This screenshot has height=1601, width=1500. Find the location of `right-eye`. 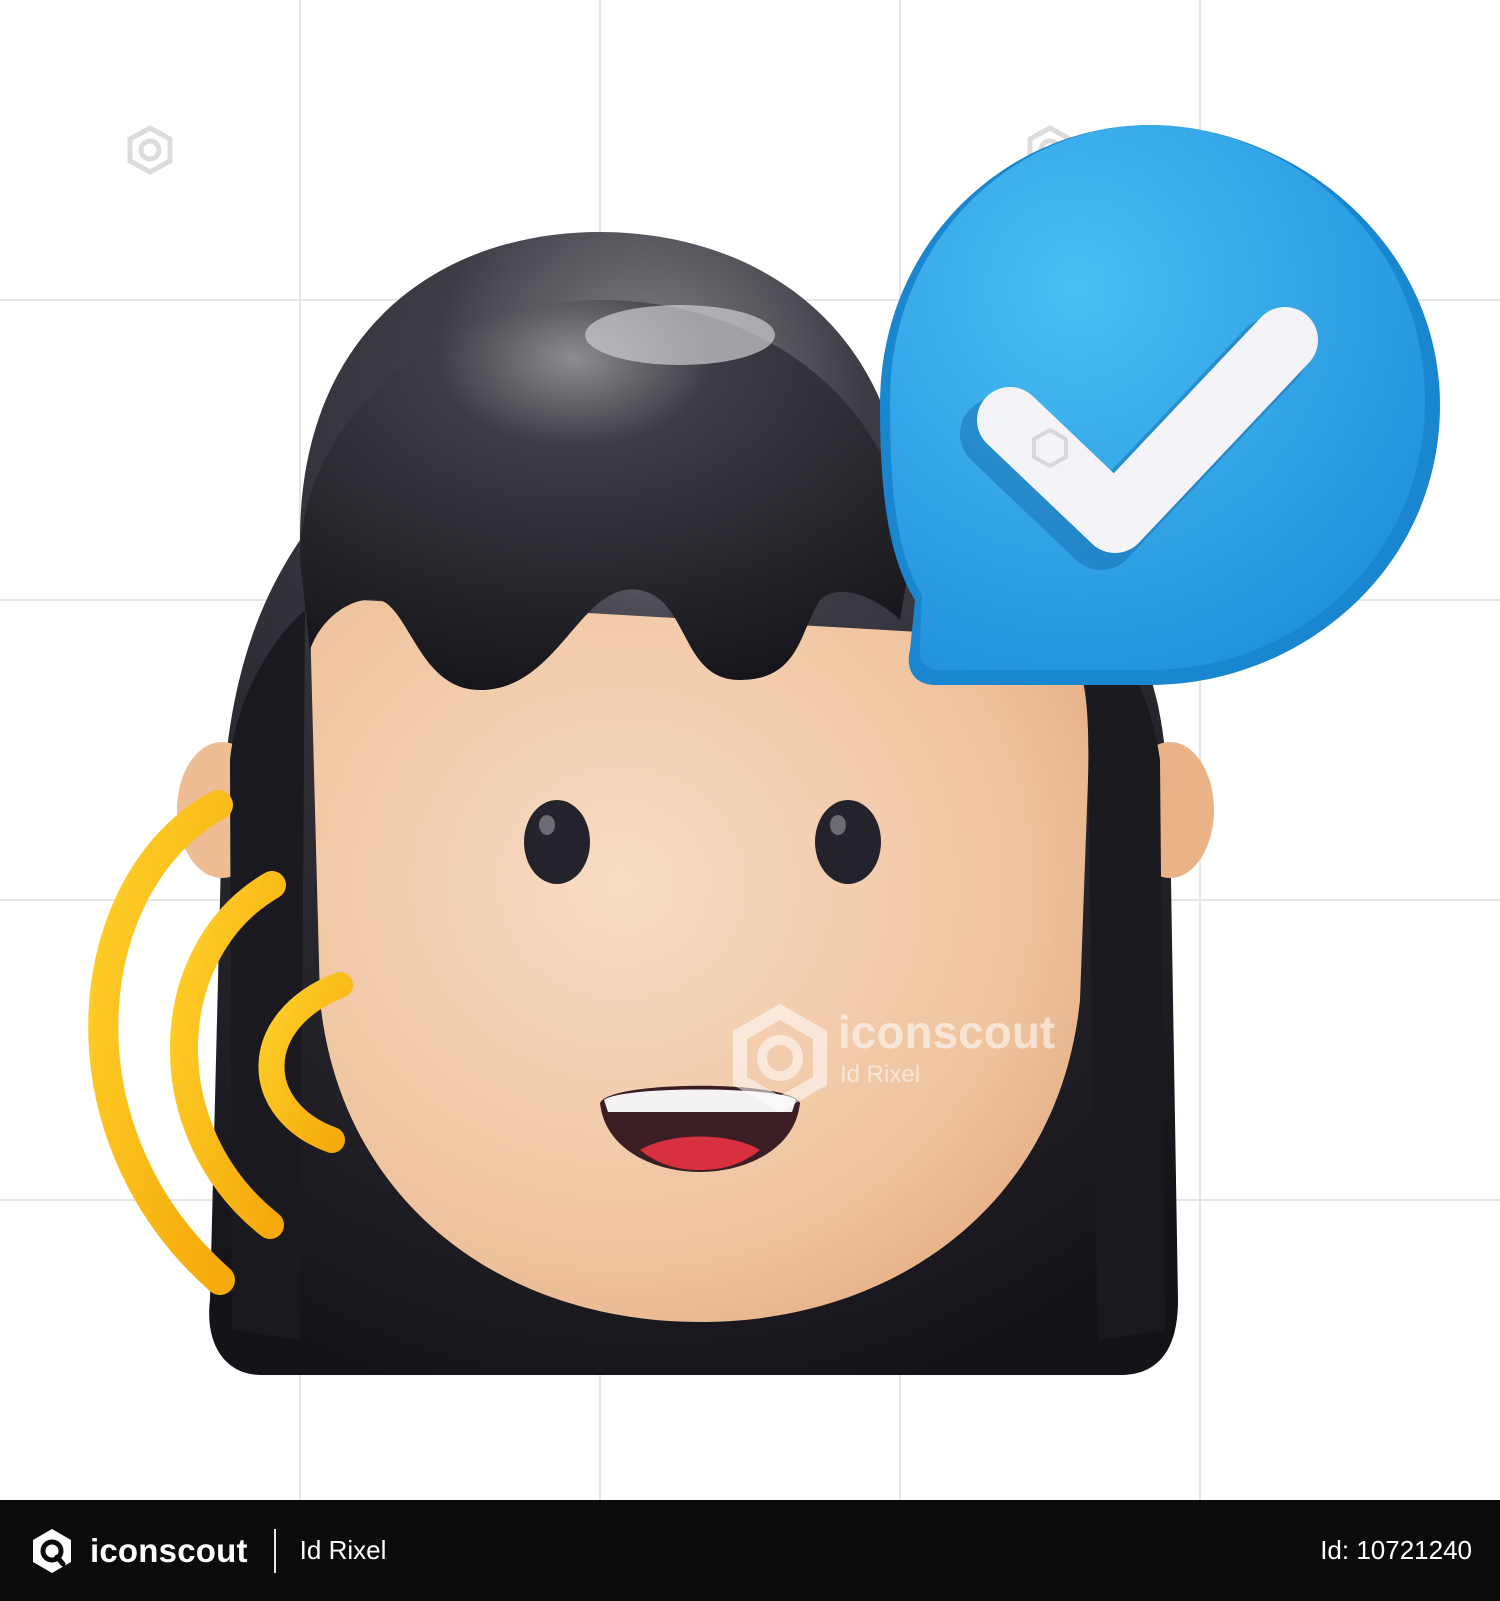

right-eye is located at coordinates (848, 842).